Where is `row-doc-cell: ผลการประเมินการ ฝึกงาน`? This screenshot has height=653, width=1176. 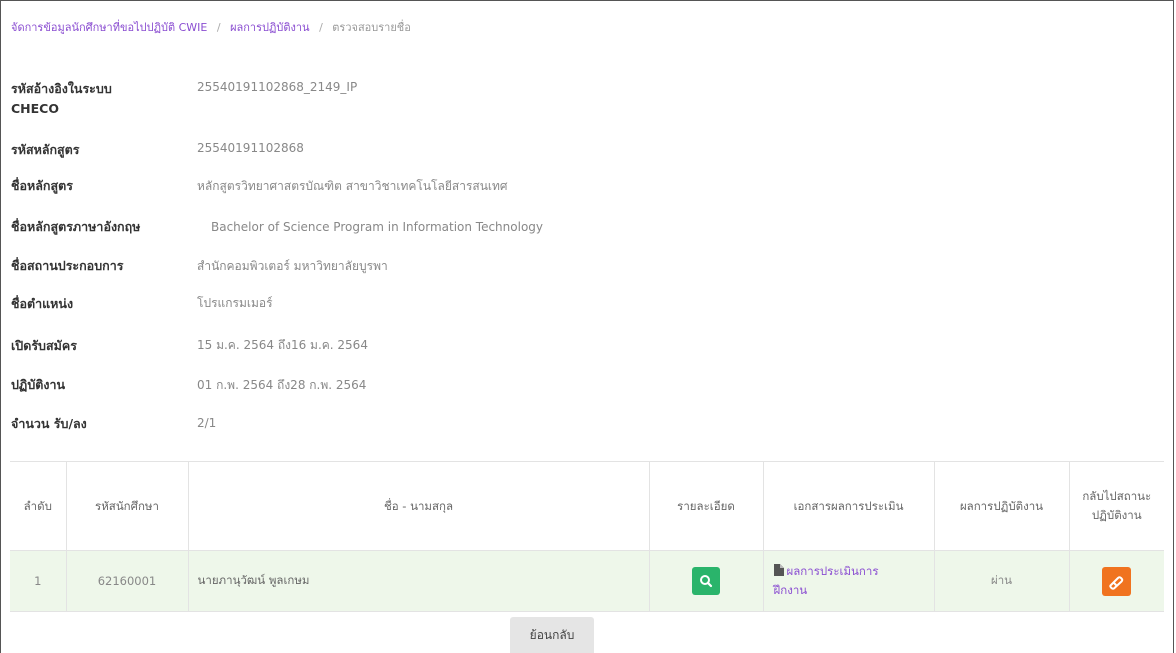 row-doc-cell: ผลการประเมินการ ฝึกงาน is located at coordinates (848, 581).